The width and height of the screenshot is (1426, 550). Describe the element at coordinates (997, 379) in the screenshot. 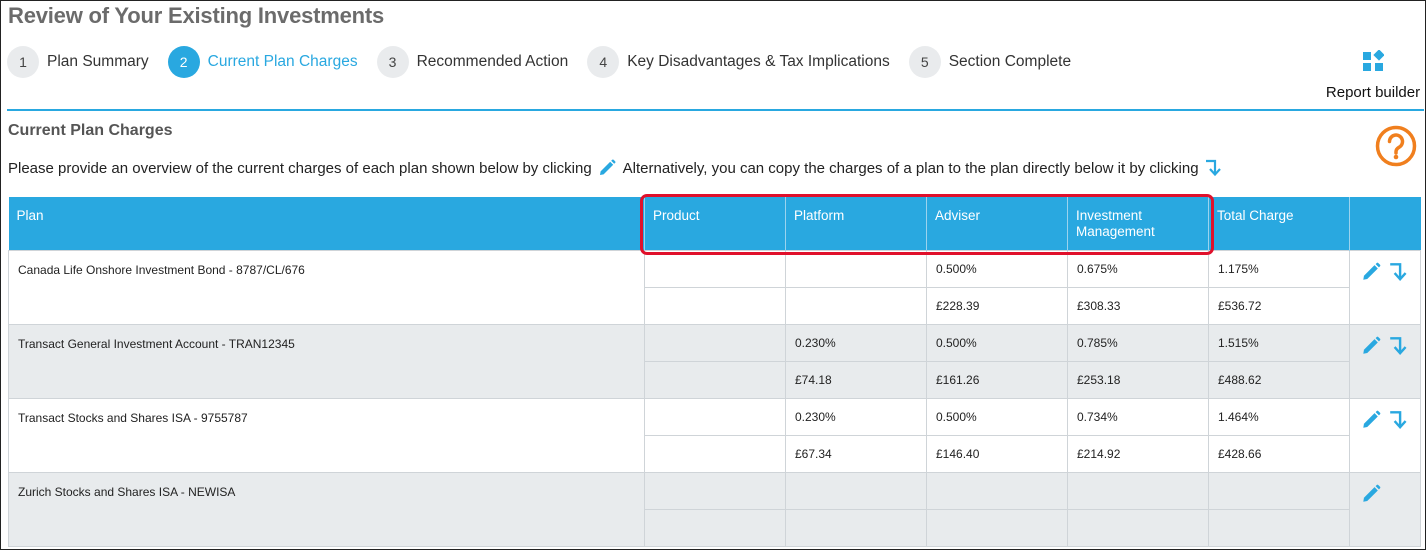

I see `adviser-amount-cell: £161.26` at that location.